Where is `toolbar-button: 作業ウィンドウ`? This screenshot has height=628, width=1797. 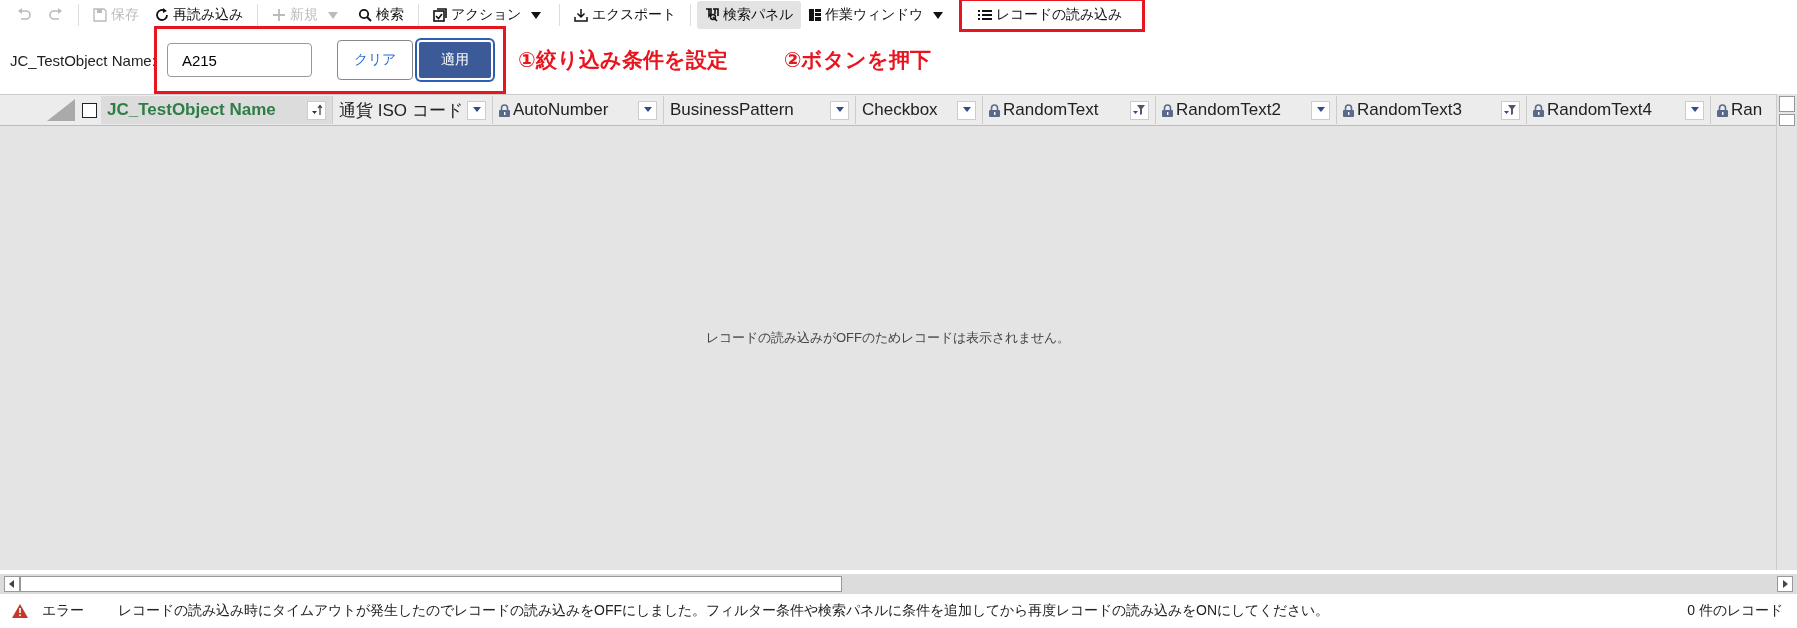 toolbar-button: 作業ウィンドウ is located at coordinates (866, 15).